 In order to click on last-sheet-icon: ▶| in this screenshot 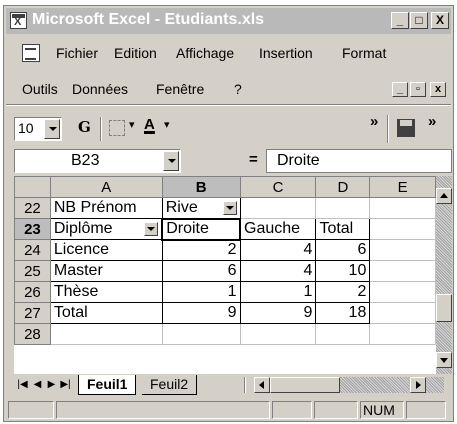, I will do `click(65, 384)`.